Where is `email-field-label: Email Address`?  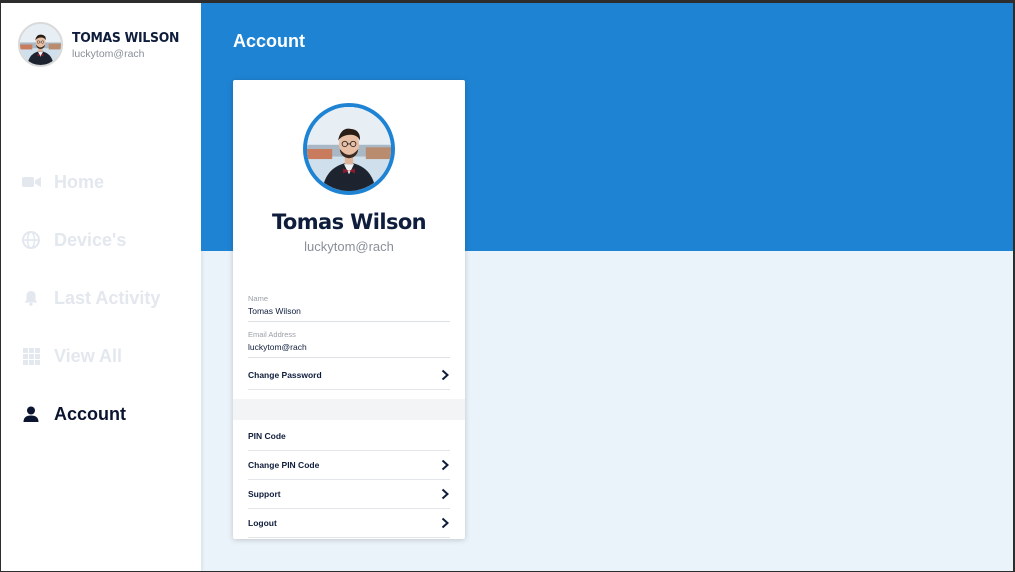 email-field-label: Email Address is located at coordinates (272, 334).